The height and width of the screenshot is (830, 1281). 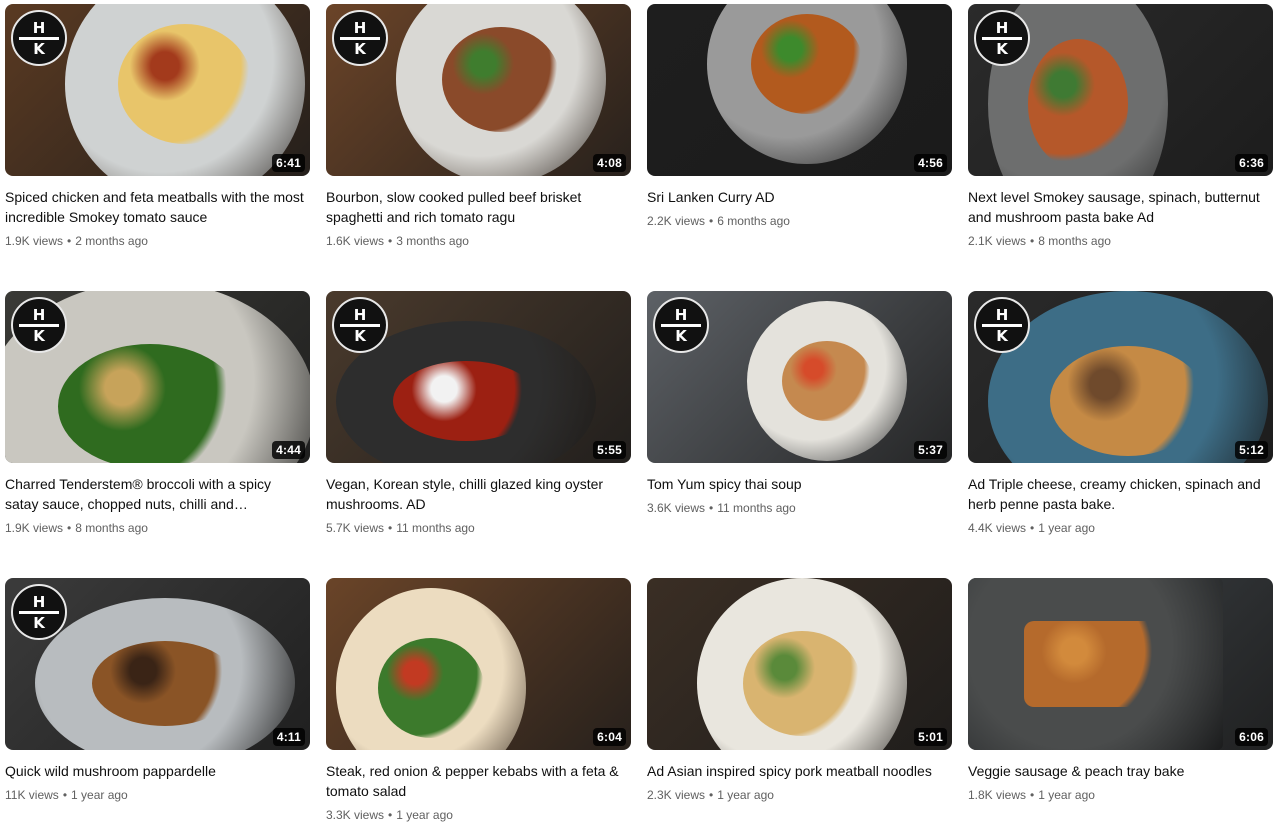 I want to click on duration-badge: 4:44, so click(x=288, y=450).